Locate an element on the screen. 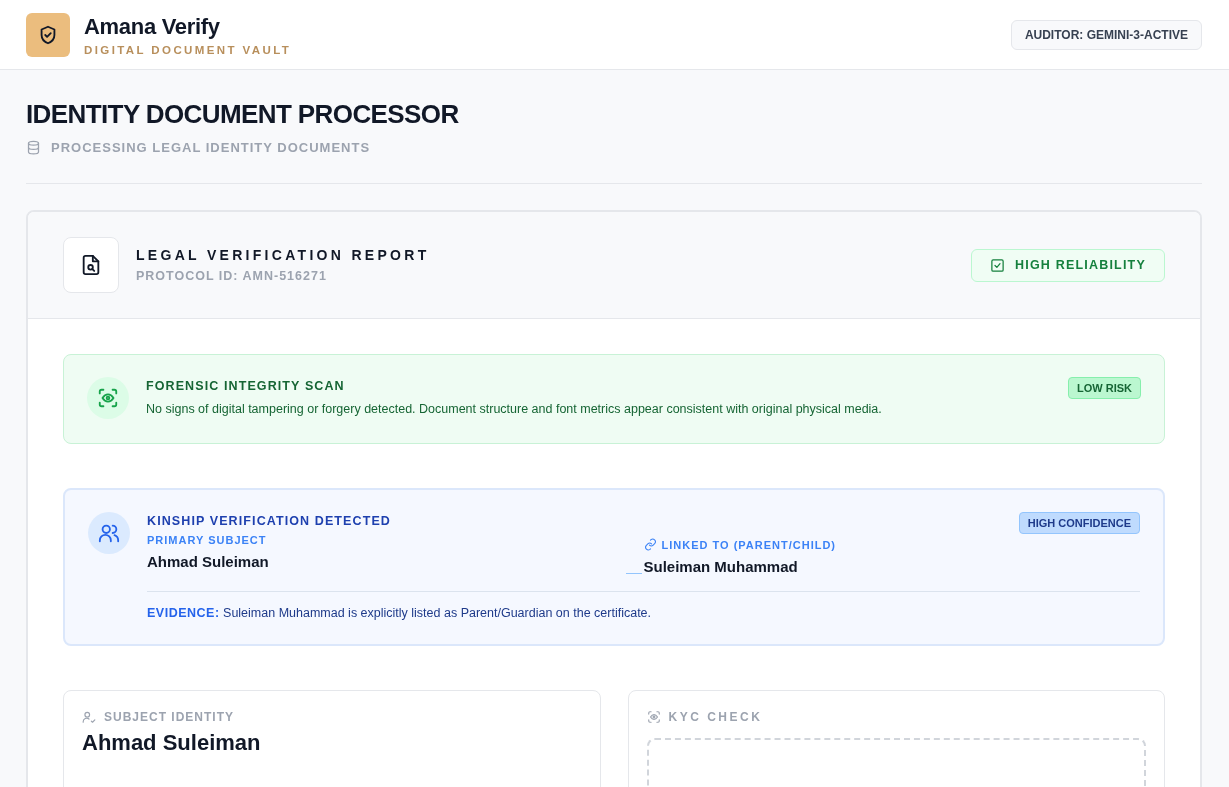 This screenshot has width=1229, height=787. user-check-icon is located at coordinates (89, 717).